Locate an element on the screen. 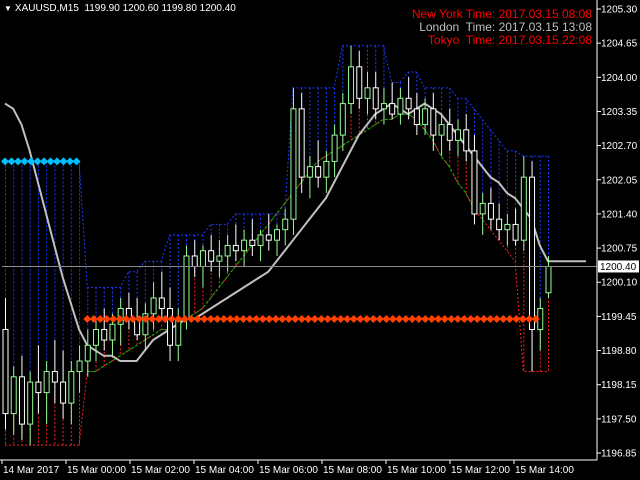 The height and width of the screenshot is (480, 640). price-tick-label: 1200.10 is located at coordinates (619, 283).